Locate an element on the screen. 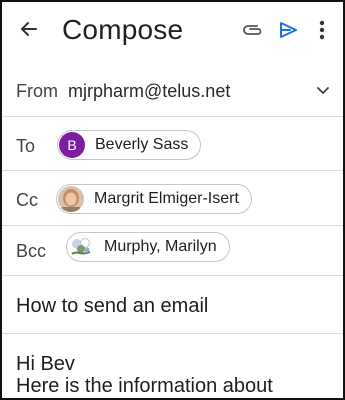  body-line: Here is the information about is located at coordinates (144, 386).